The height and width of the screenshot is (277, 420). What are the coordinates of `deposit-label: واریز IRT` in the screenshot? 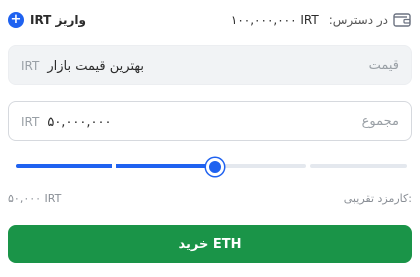 It's located at (58, 20).